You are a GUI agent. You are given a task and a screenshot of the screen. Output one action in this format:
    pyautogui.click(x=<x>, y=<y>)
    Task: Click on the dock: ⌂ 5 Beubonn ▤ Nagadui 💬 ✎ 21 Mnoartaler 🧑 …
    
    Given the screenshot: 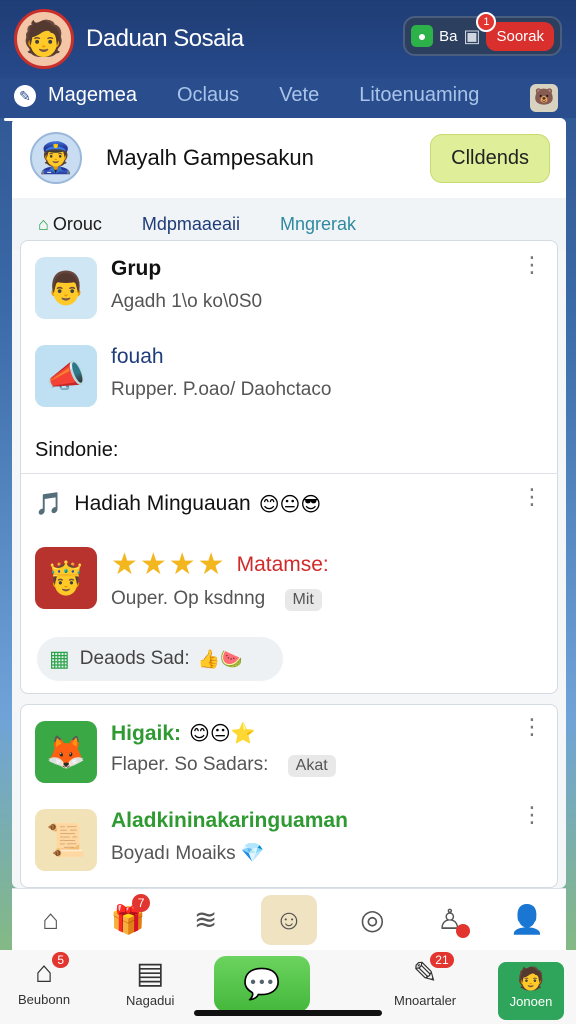 What is the action you would take?
    pyautogui.click(x=288, y=987)
    